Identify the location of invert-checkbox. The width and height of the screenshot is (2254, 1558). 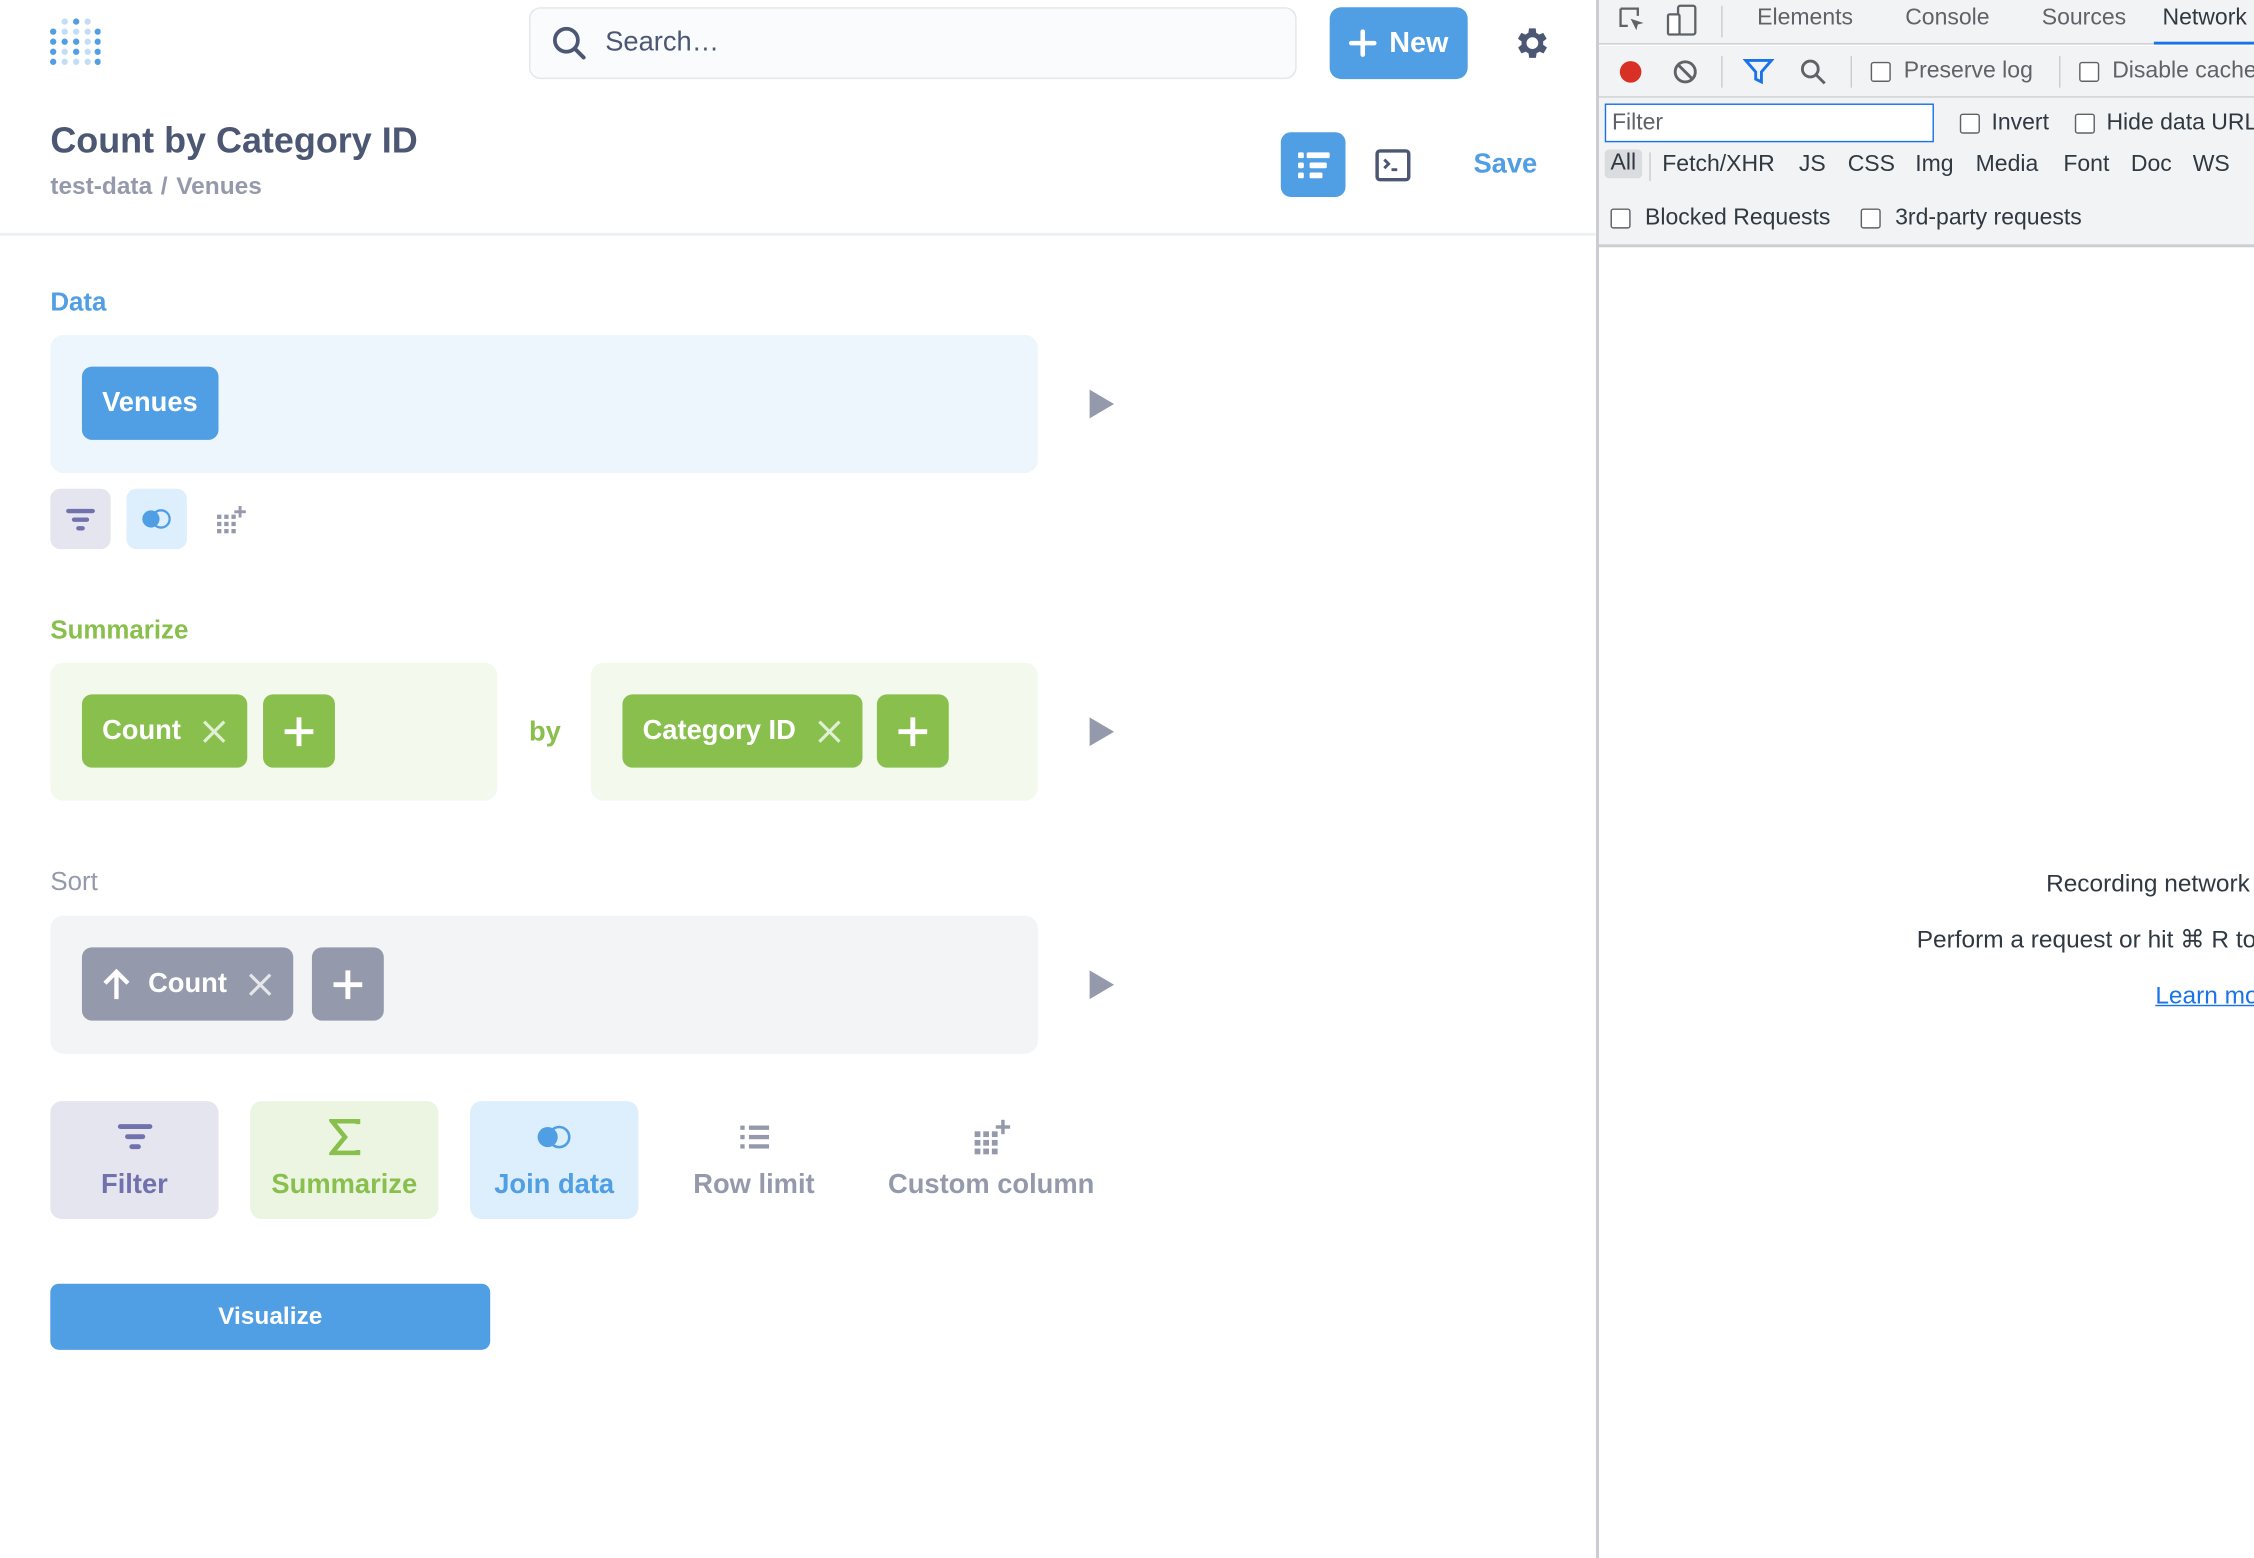
(1969, 123).